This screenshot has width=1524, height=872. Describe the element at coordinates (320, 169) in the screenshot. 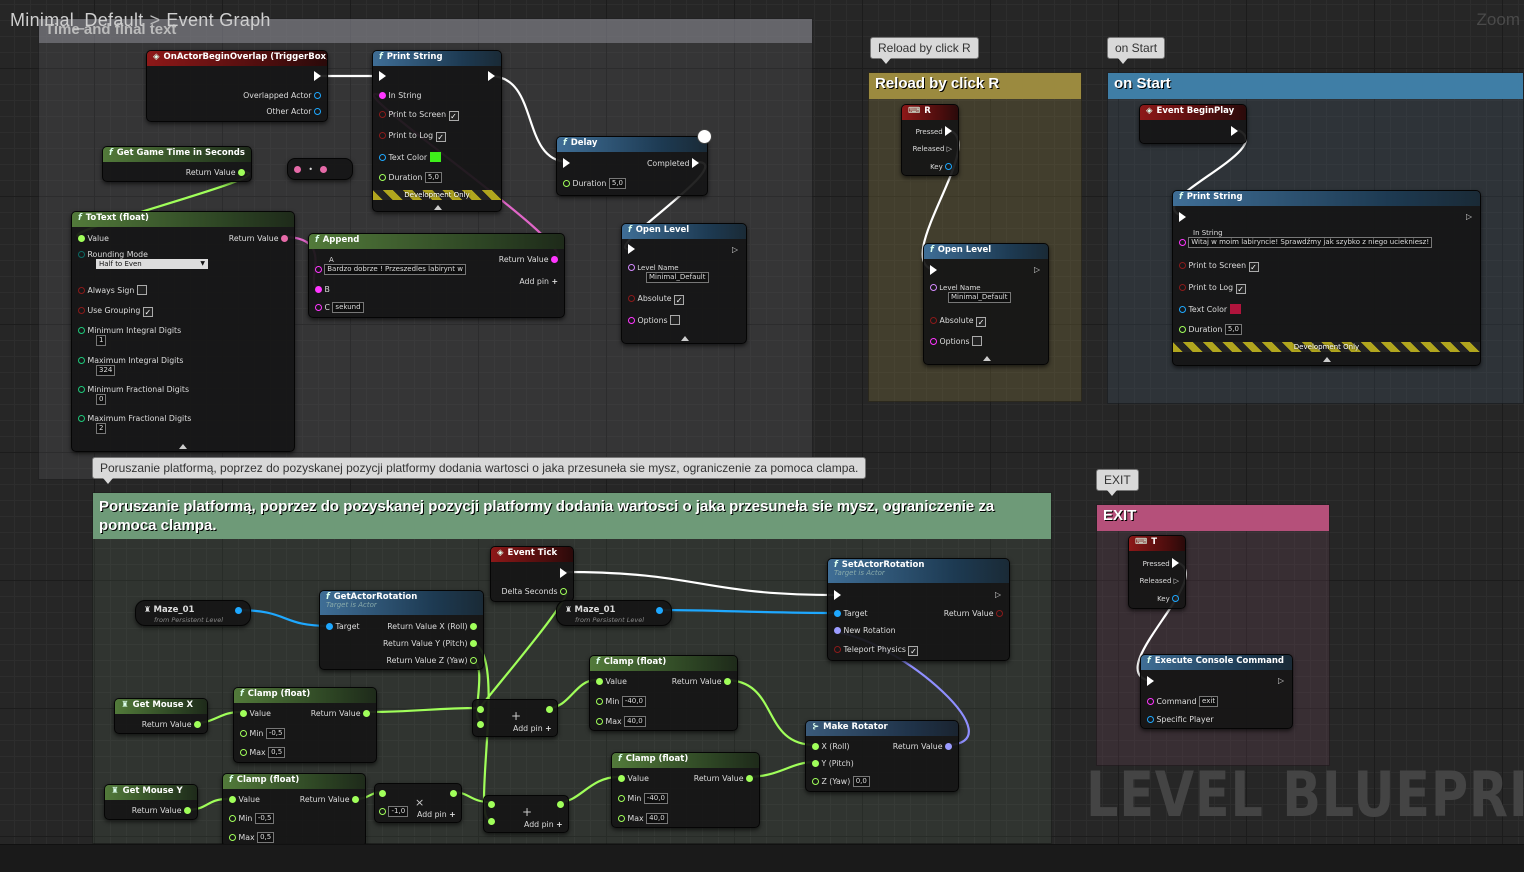

I see `reroute-node: •` at that location.